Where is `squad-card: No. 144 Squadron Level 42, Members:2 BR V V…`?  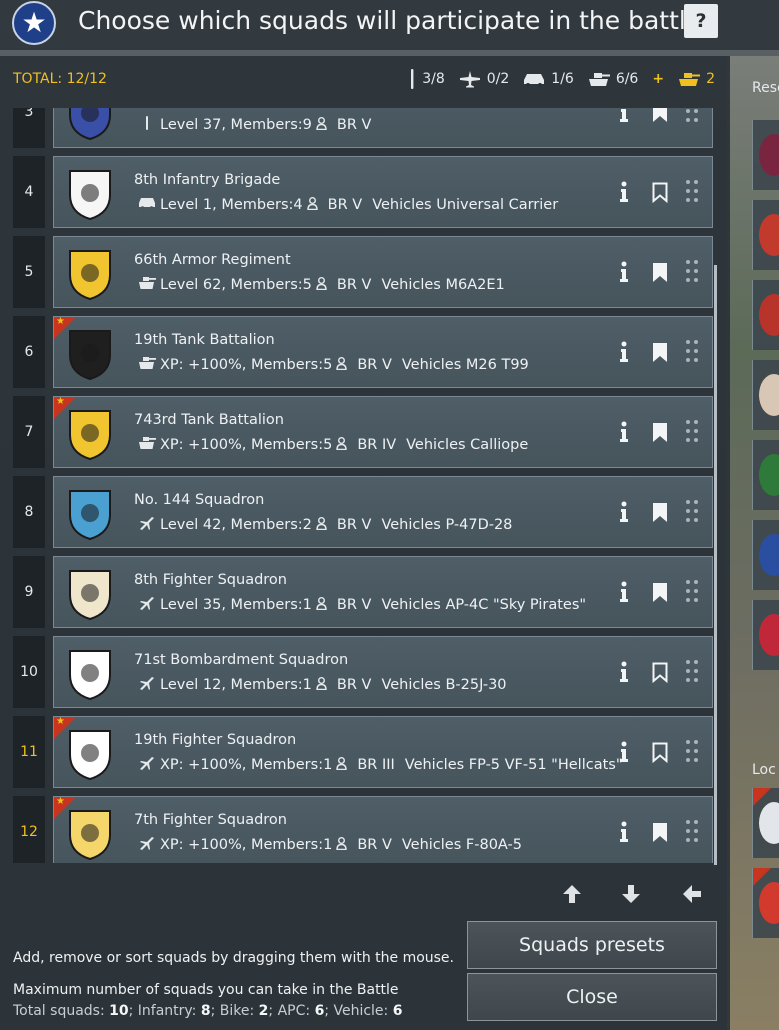
squad-card: No. 144 Squadron Level 42, Members:2 BR V V… is located at coordinates (383, 512).